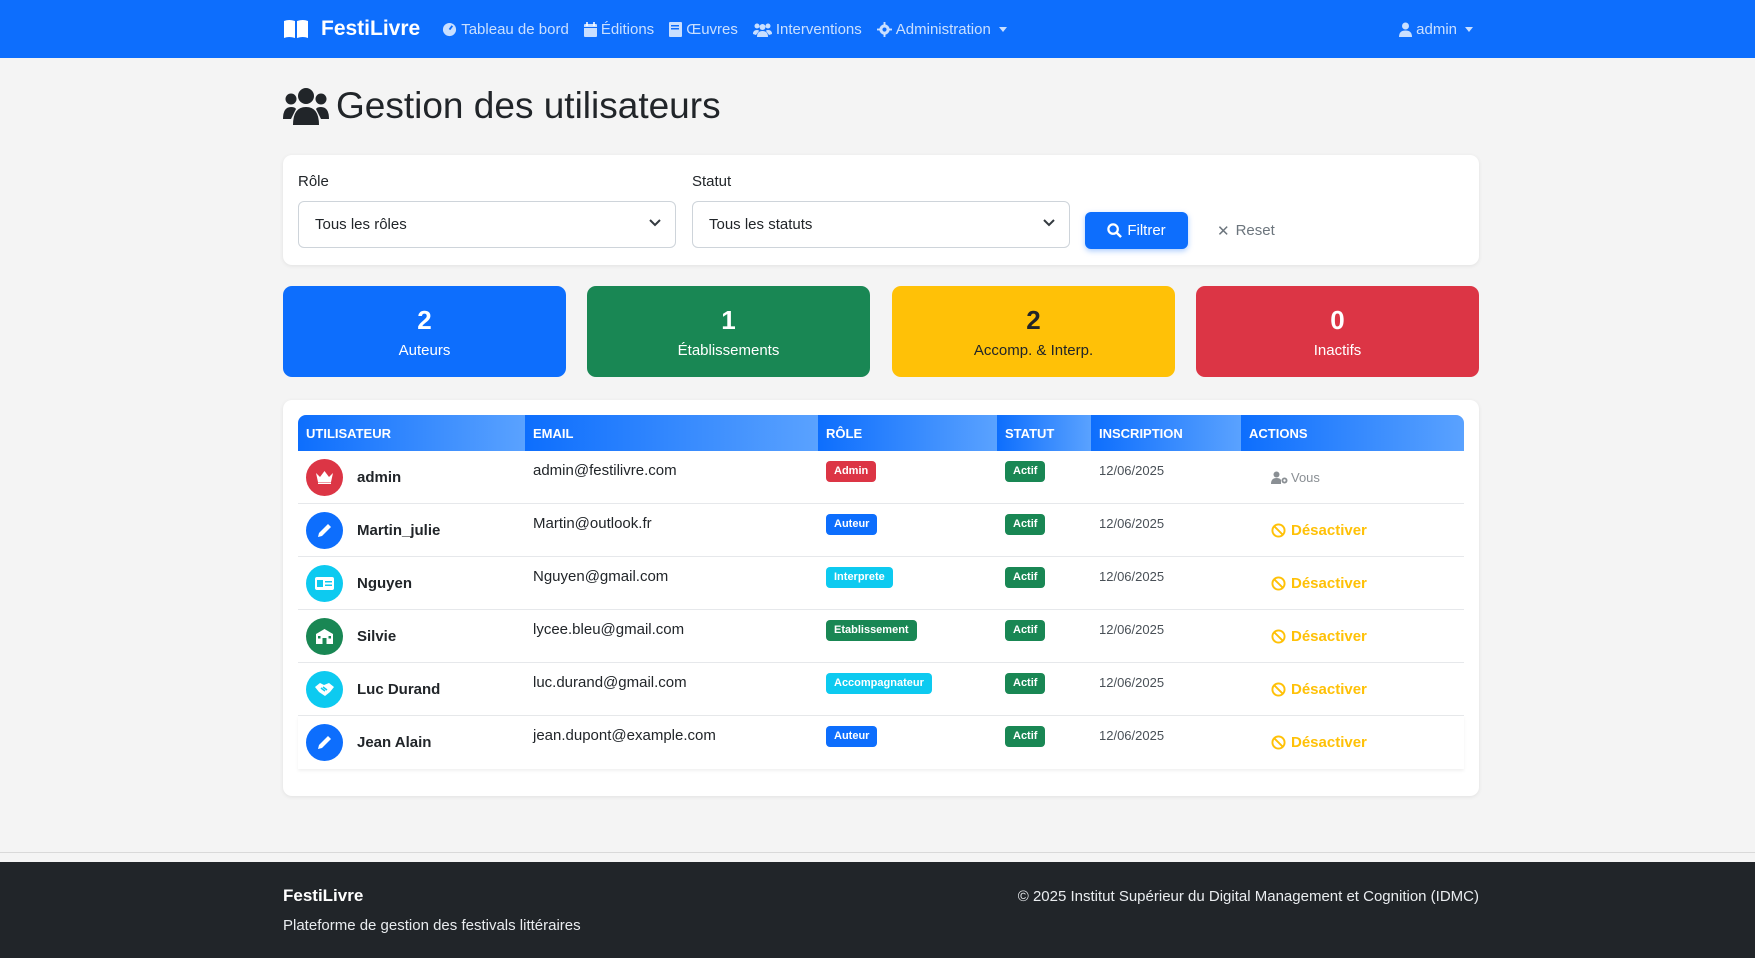 Image resolution: width=1755 pixels, height=958 pixels. Describe the element at coordinates (1337, 319) in the screenshot. I see `stat-value: 0` at that location.